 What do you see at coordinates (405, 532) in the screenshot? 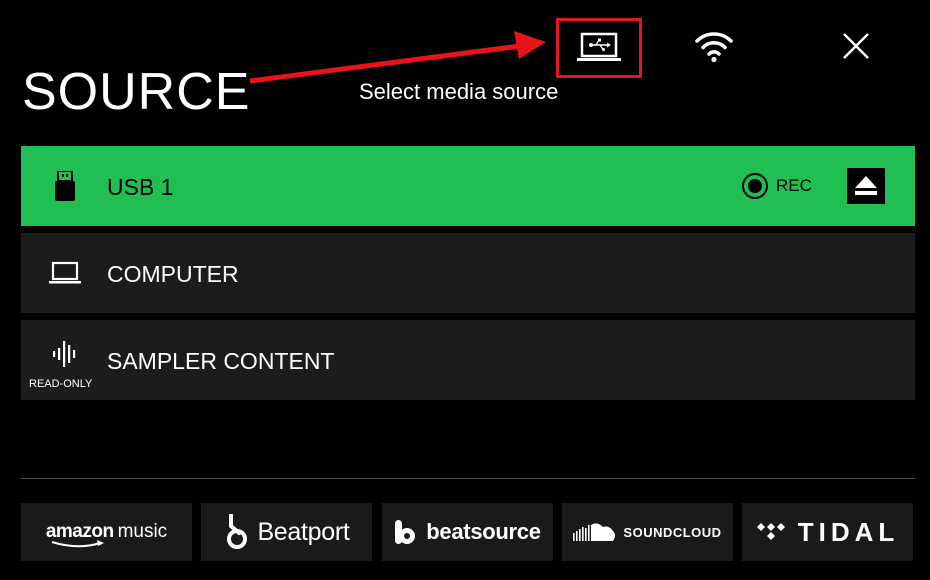
I see `beatsource-icon` at bounding box center [405, 532].